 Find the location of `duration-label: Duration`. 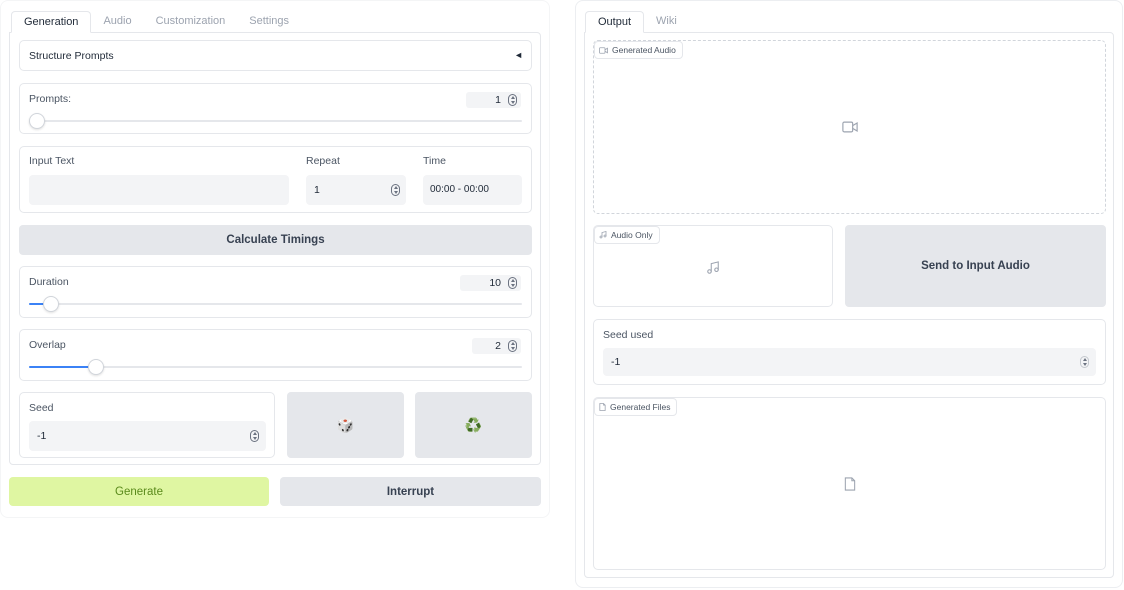

duration-label: Duration is located at coordinates (49, 282).